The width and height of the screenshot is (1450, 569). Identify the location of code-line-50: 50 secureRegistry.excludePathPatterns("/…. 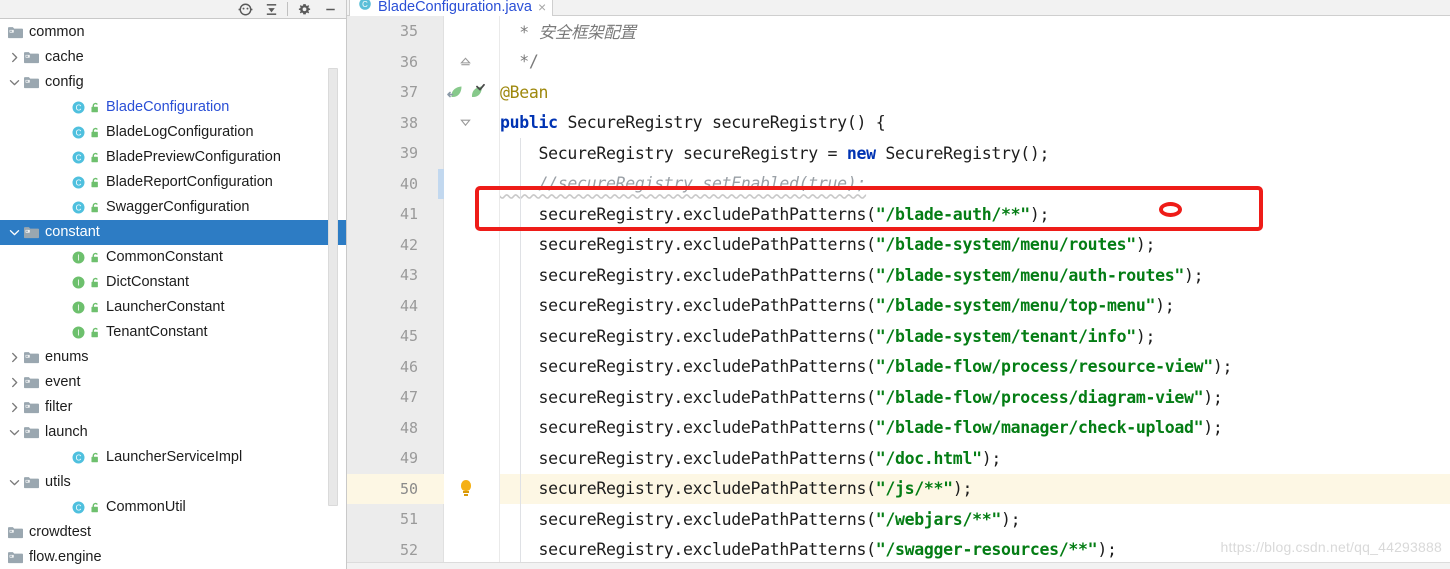
(898, 488).